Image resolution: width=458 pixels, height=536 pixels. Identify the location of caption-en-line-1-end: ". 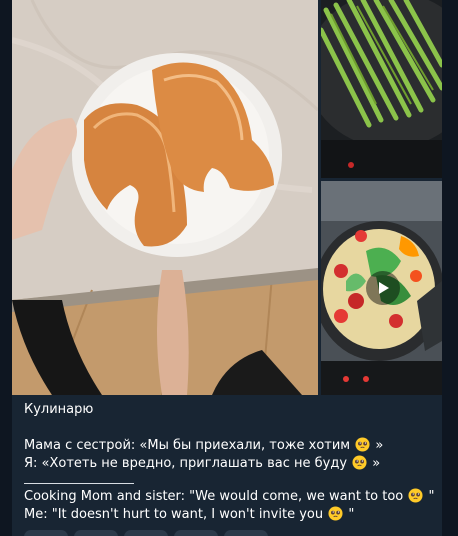
(429, 496).